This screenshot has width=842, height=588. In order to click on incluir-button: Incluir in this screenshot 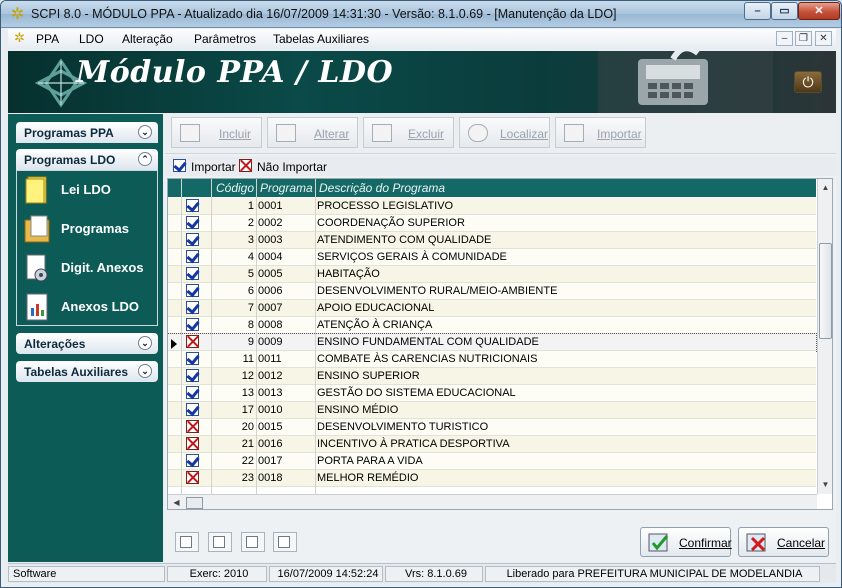, I will do `click(216, 132)`.